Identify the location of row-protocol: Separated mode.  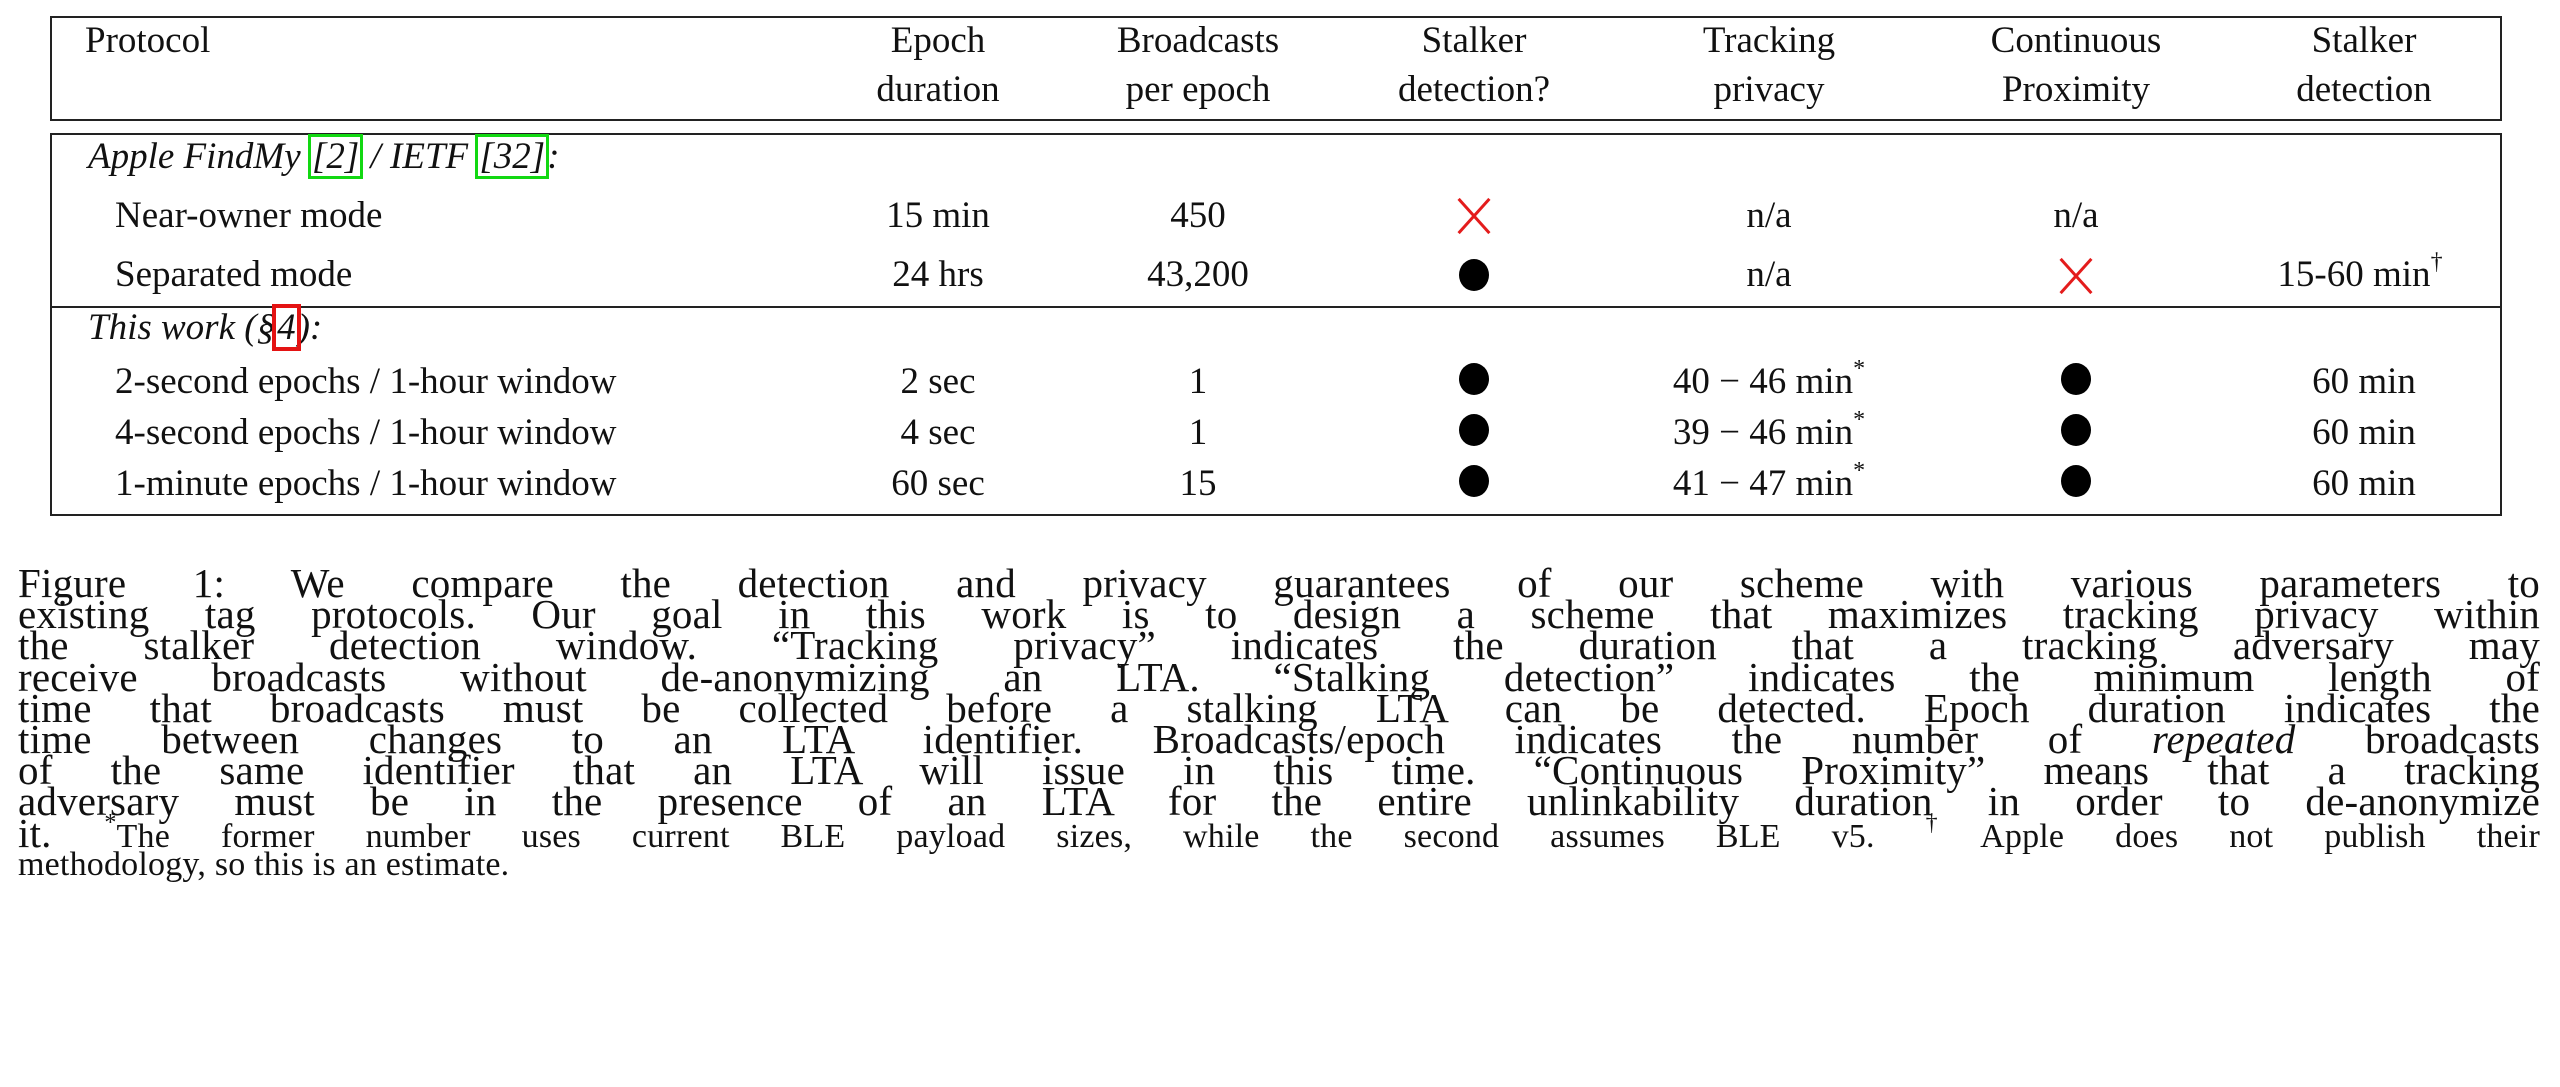
(234, 274).